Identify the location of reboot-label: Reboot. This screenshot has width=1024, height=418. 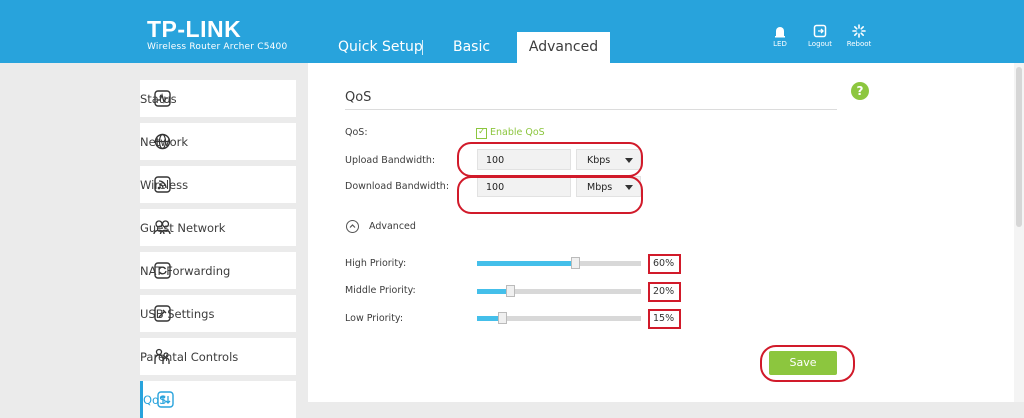
(859, 44).